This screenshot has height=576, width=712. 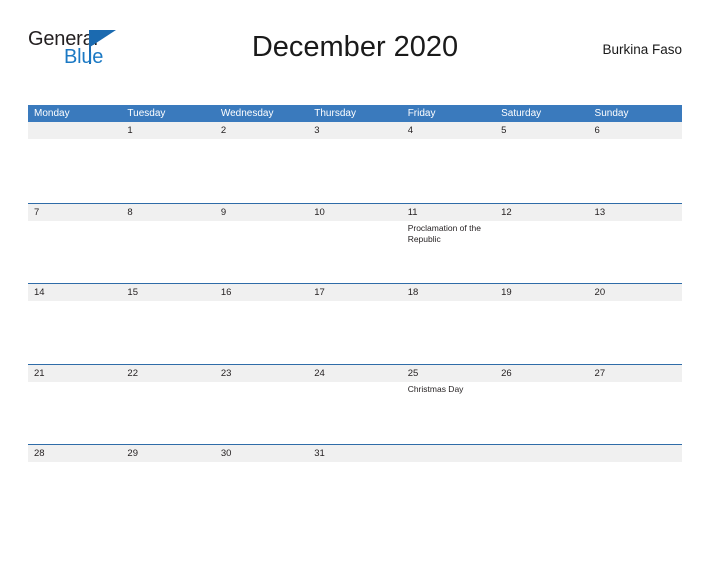 What do you see at coordinates (635, 130) in the screenshot?
I see `day-cell: 6` at bounding box center [635, 130].